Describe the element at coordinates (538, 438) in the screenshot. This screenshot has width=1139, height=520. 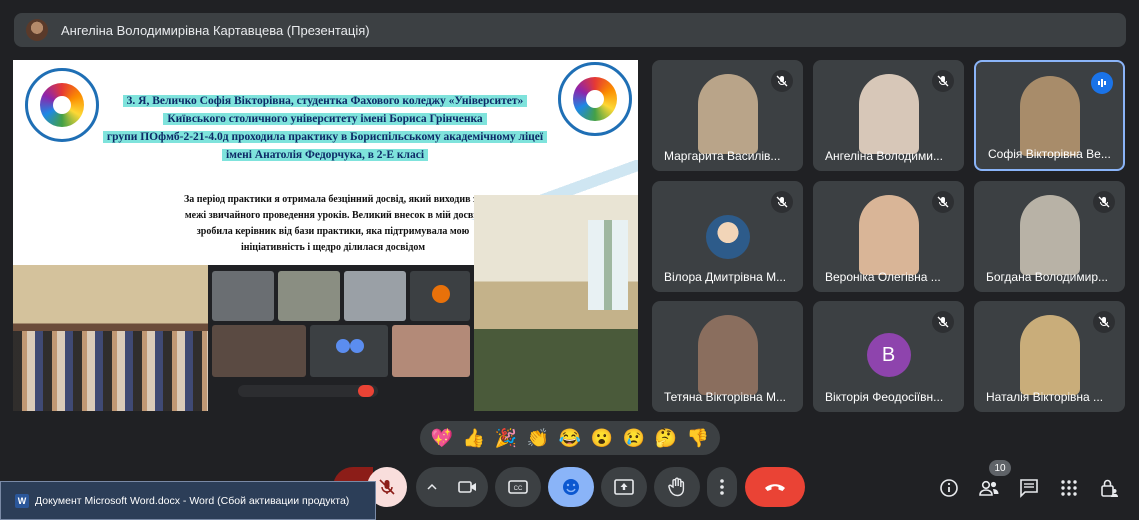
I see `reaction-clap-button: 👏` at that location.